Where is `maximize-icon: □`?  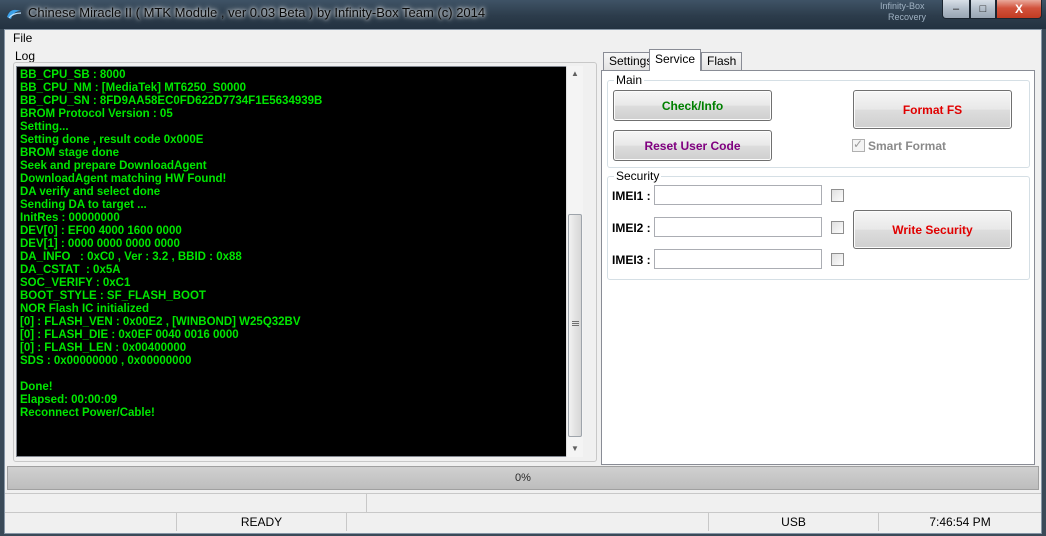 maximize-icon: □ is located at coordinates (983, 9).